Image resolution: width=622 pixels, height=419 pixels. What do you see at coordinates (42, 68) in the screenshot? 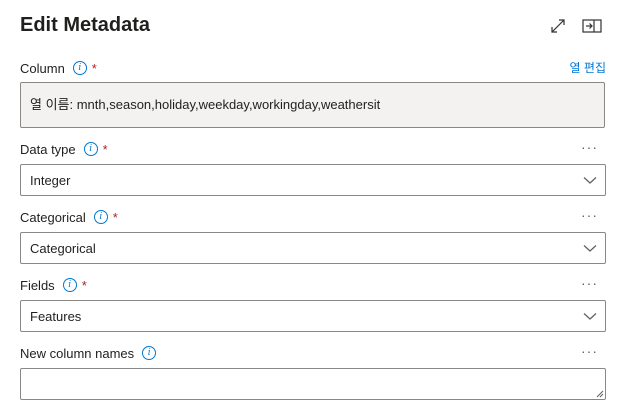
I see `column-label: Column` at bounding box center [42, 68].